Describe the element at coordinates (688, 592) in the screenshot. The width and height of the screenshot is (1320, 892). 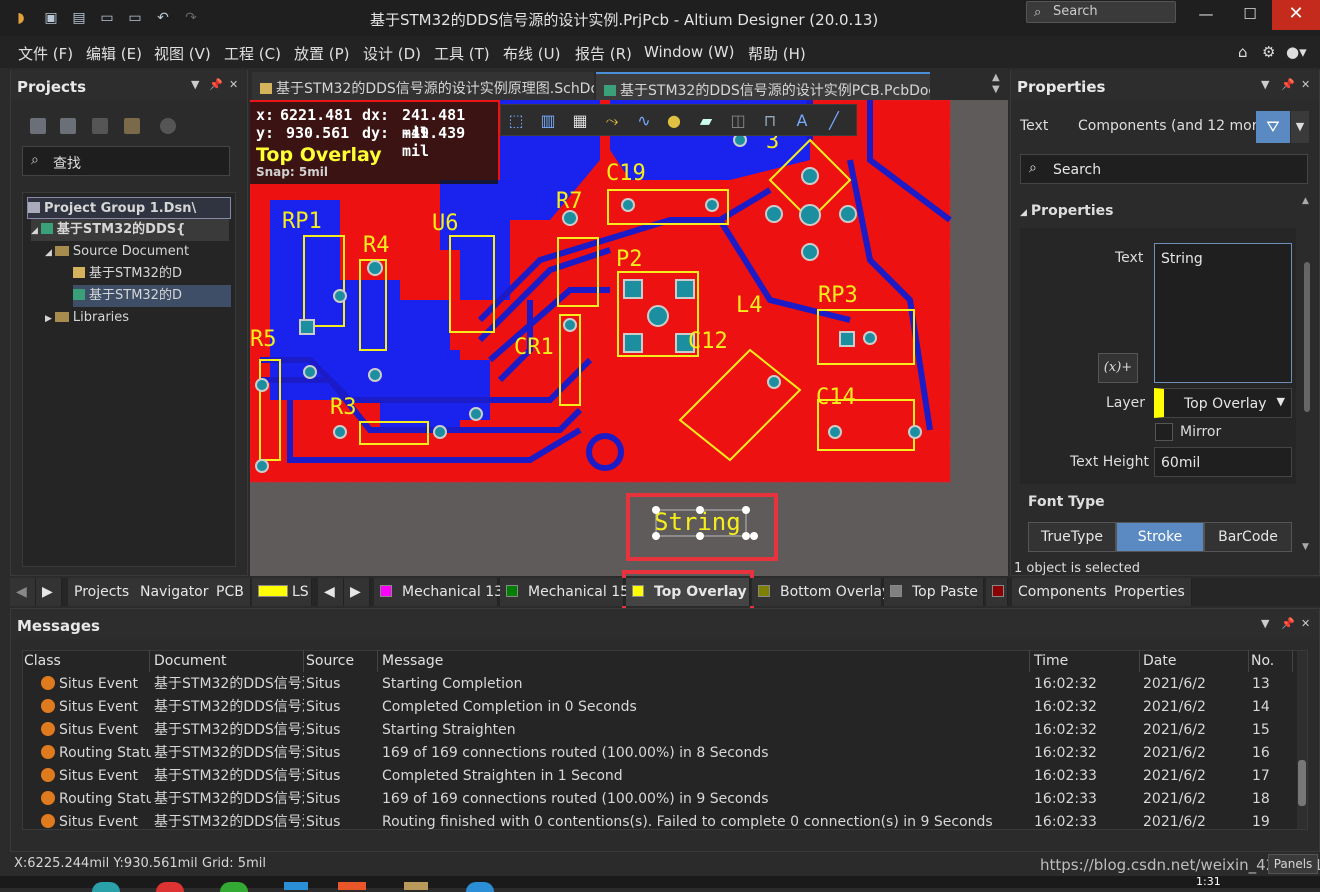
I see `layer-tab-top-overlay: Top Overlay` at that location.